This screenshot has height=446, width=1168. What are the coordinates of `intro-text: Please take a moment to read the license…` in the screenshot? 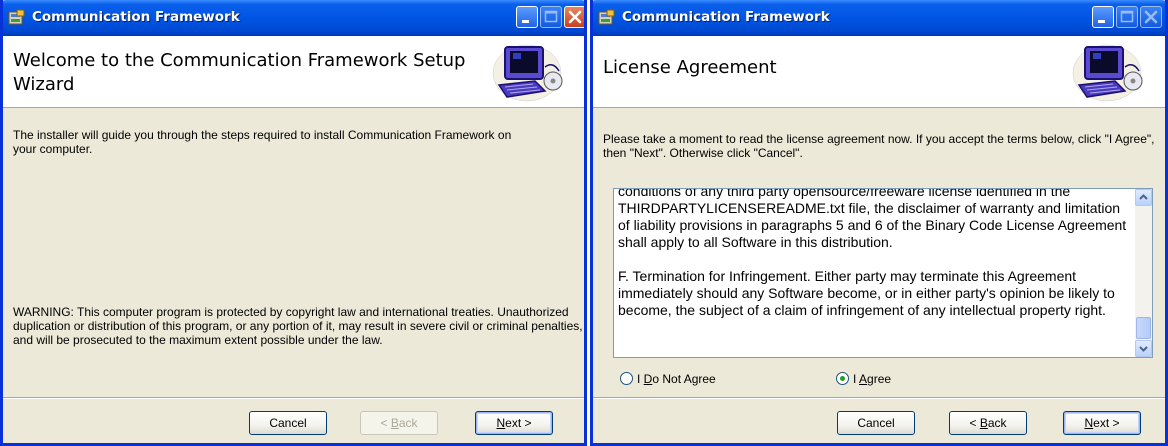 It's located at (879, 146).